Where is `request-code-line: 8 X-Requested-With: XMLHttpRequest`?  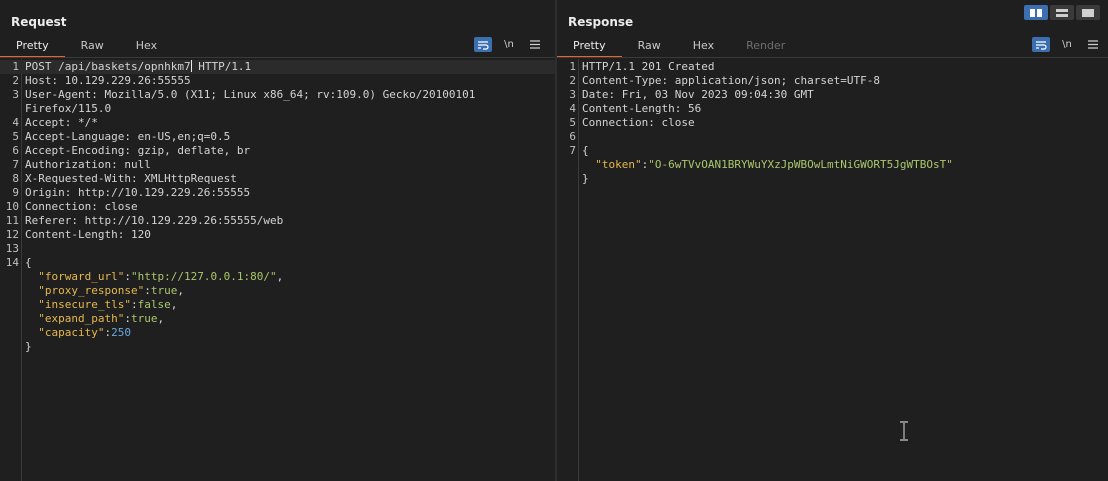 request-code-line: 8 X-Requested-With: XMLHttpRequest is located at coordinates (277, 179).